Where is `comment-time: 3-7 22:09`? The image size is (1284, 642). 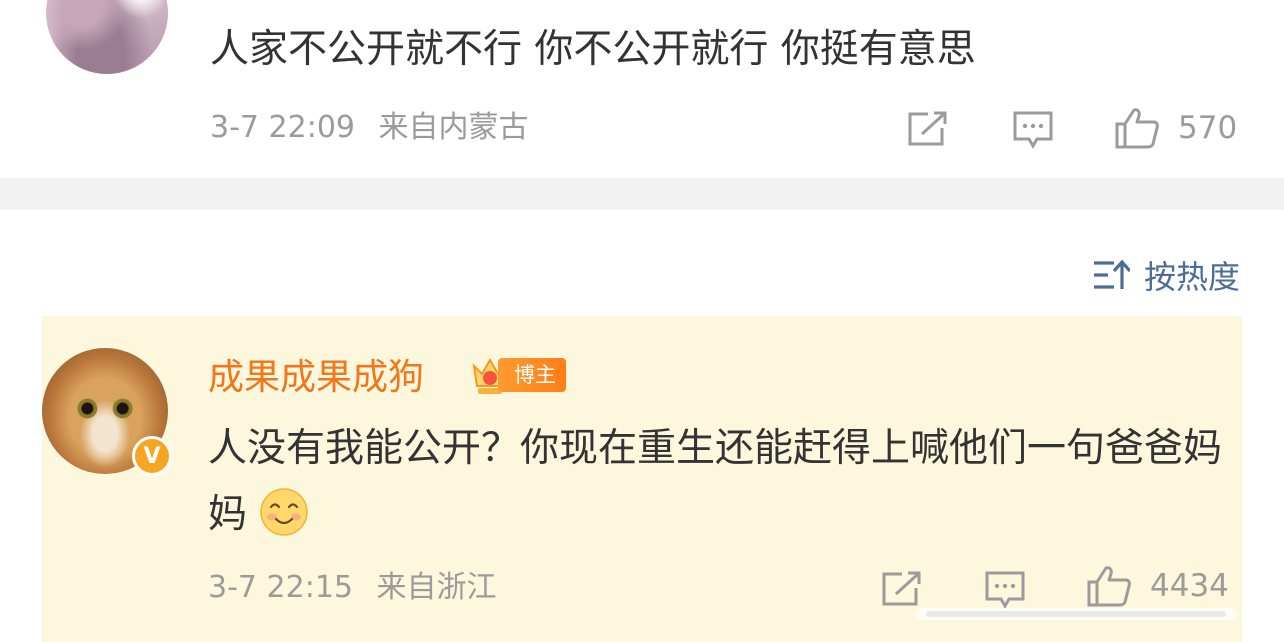 comment-time: 3-7 22:09 is located at coordinates (282, 127).